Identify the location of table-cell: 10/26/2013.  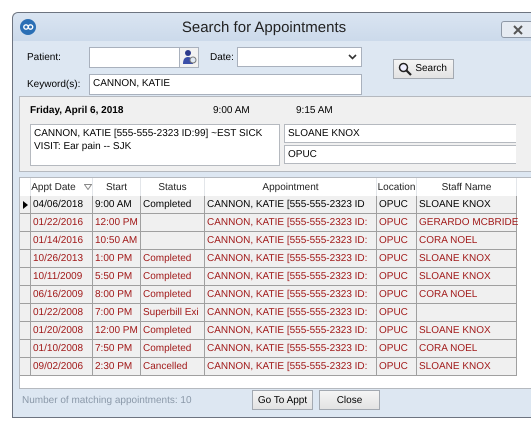
(62, 259).